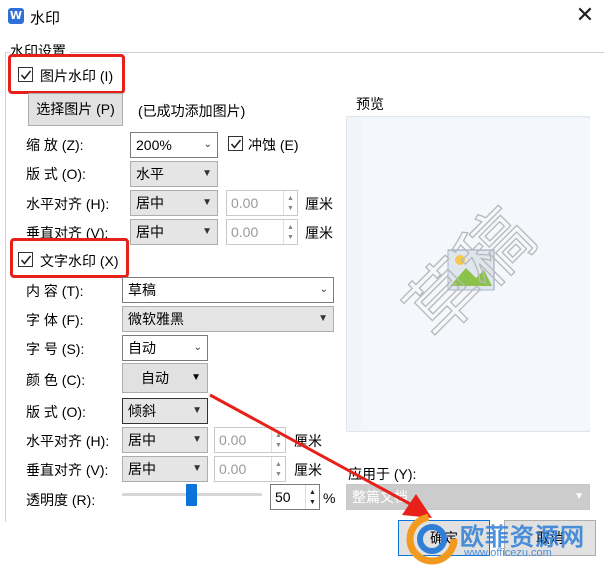  What do you see at coordinates (508, 553) in the screenshot?
I see `site-url-text: www.officezu.com` at bounding box center [508, 553].